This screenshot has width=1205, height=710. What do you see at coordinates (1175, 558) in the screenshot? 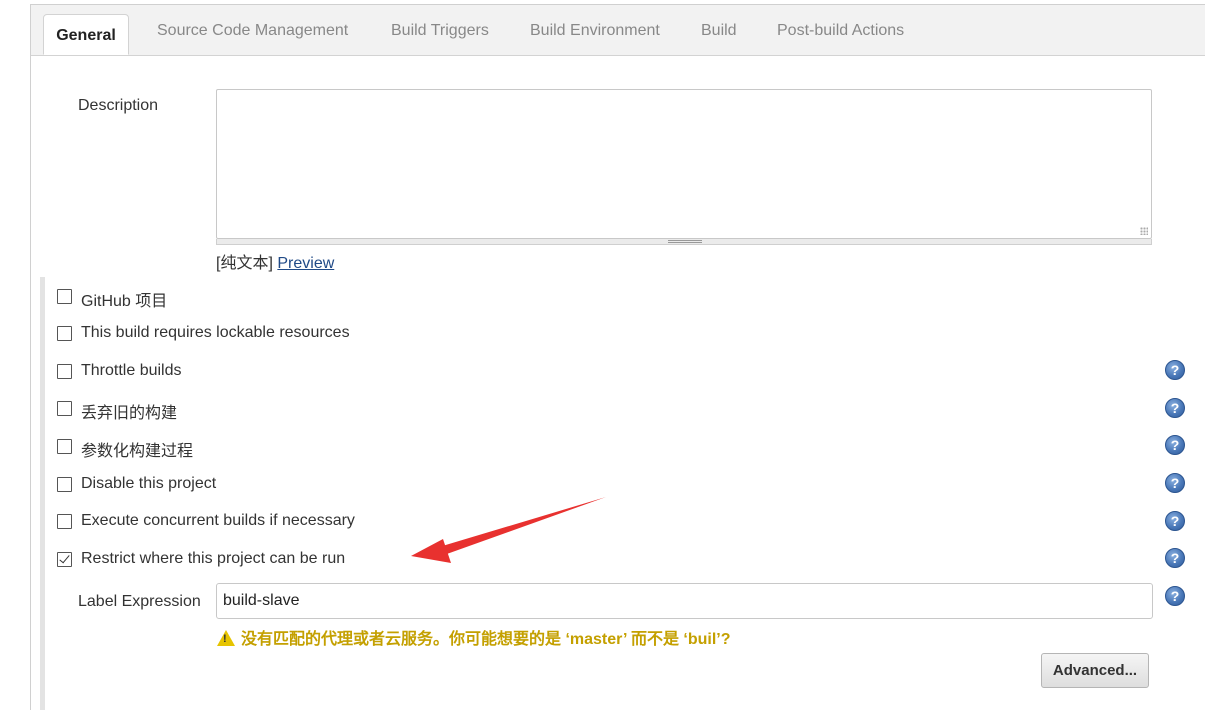
I see `restrict-where-run-help-icon: ?` at bounding box center [1175, 558].